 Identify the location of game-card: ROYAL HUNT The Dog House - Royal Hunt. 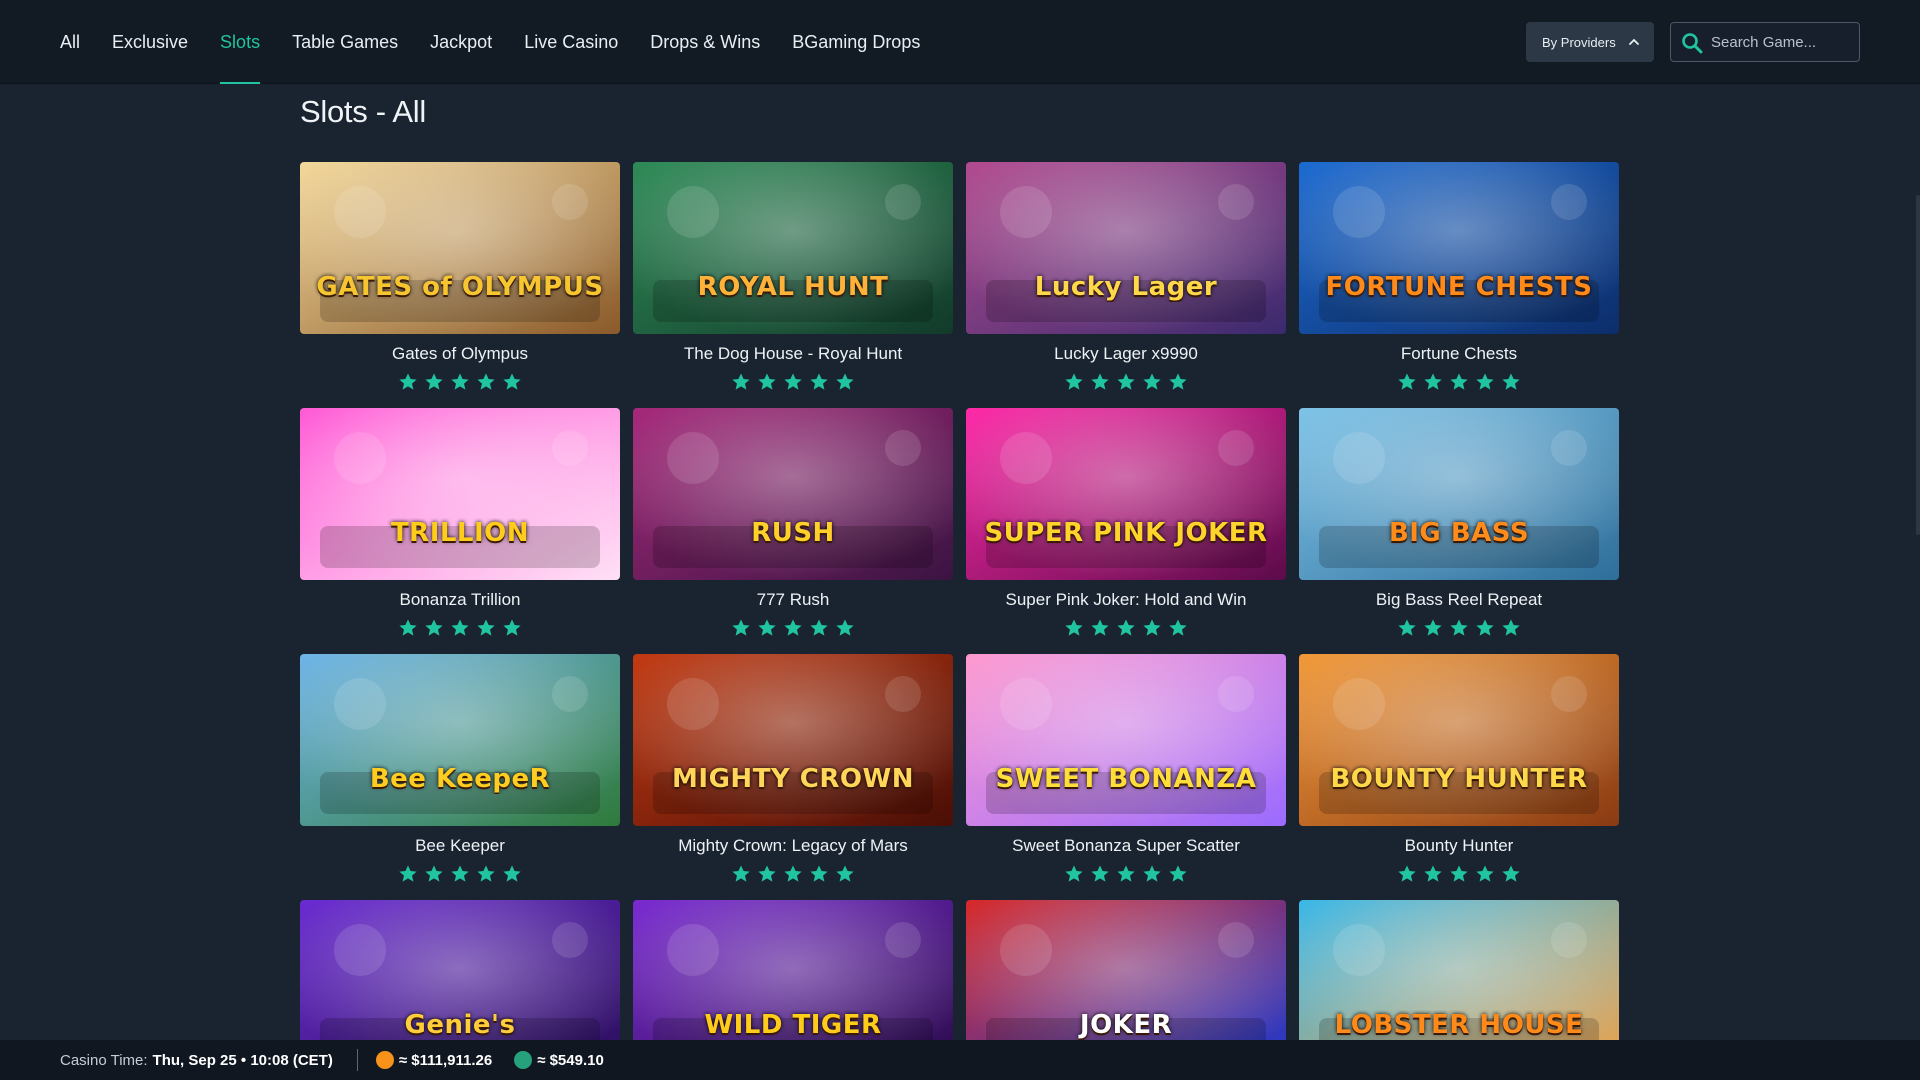
(793, 277).